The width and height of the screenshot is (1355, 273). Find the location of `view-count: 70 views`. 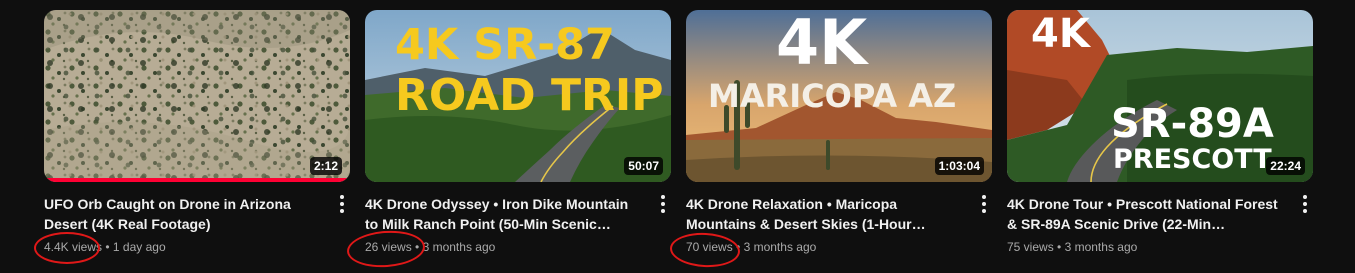

view-count: 70 views is located at coordinates (709, 247).